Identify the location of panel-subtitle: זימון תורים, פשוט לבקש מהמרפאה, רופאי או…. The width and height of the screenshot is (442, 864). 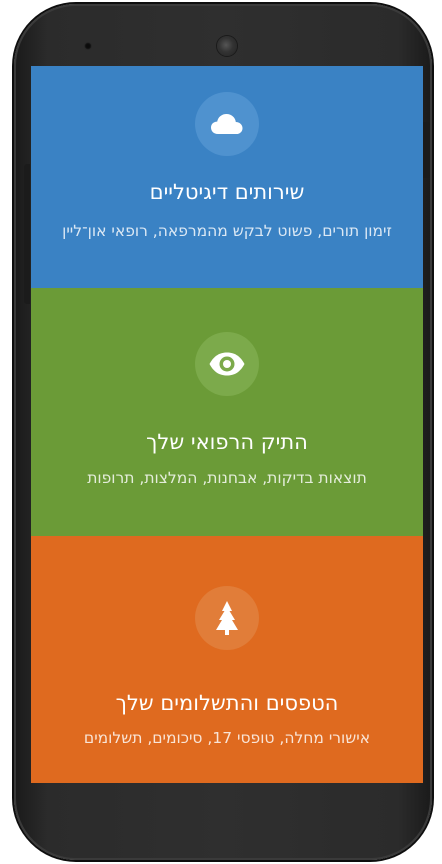
(227, 231).